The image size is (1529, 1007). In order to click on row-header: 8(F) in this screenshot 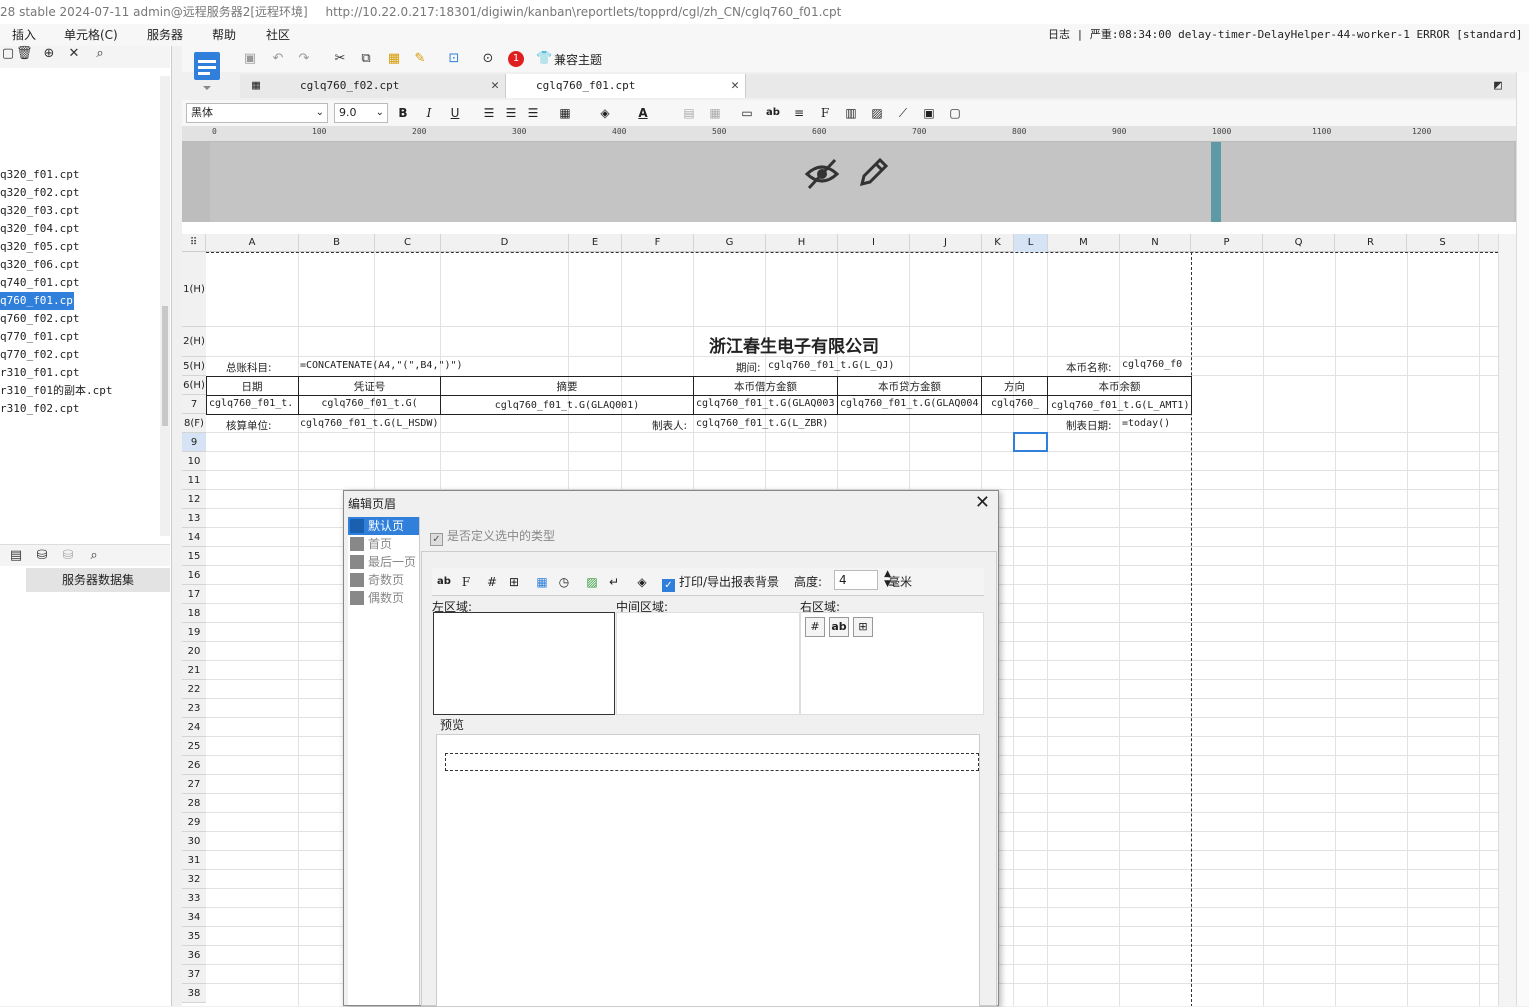, I will do `click(194, 423)`.